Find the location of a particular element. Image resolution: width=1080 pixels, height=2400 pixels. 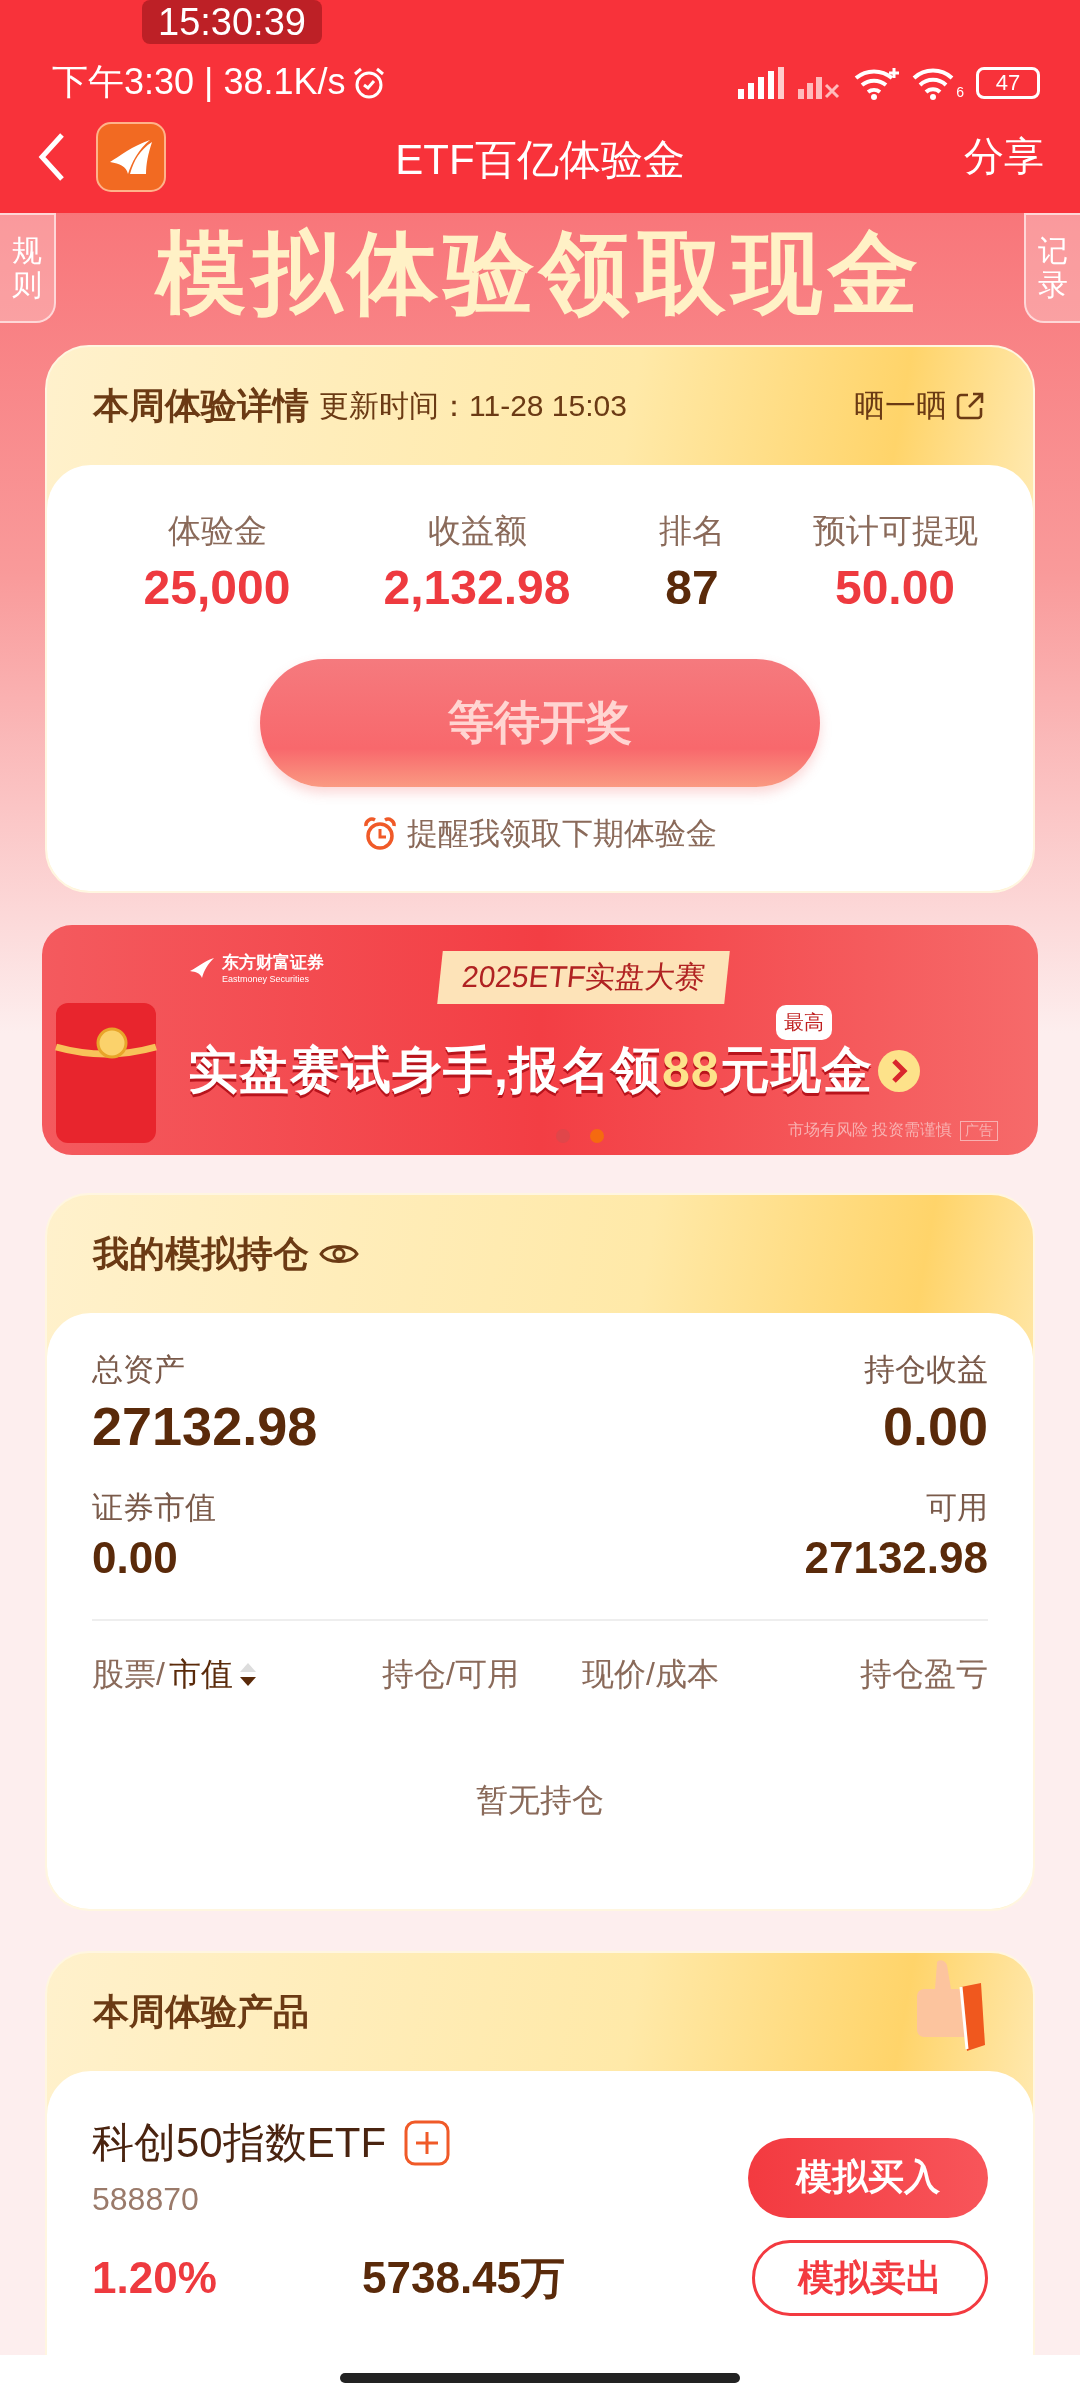

stat-value: 50.00 is located at coordinates (895, 587).